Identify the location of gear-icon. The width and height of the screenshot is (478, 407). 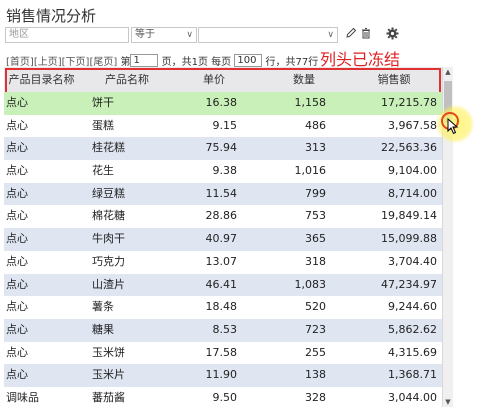
(392, 34).